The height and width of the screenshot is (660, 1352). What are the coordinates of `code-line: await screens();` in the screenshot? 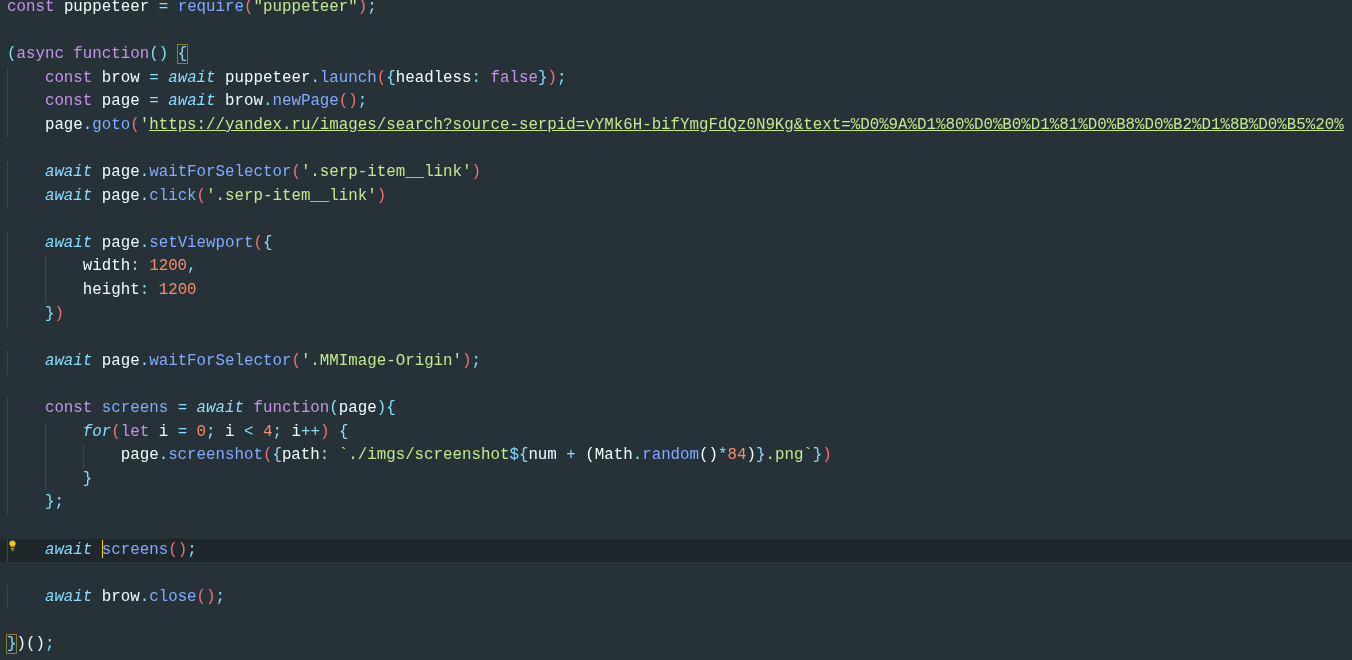 It's located at (120, 550).